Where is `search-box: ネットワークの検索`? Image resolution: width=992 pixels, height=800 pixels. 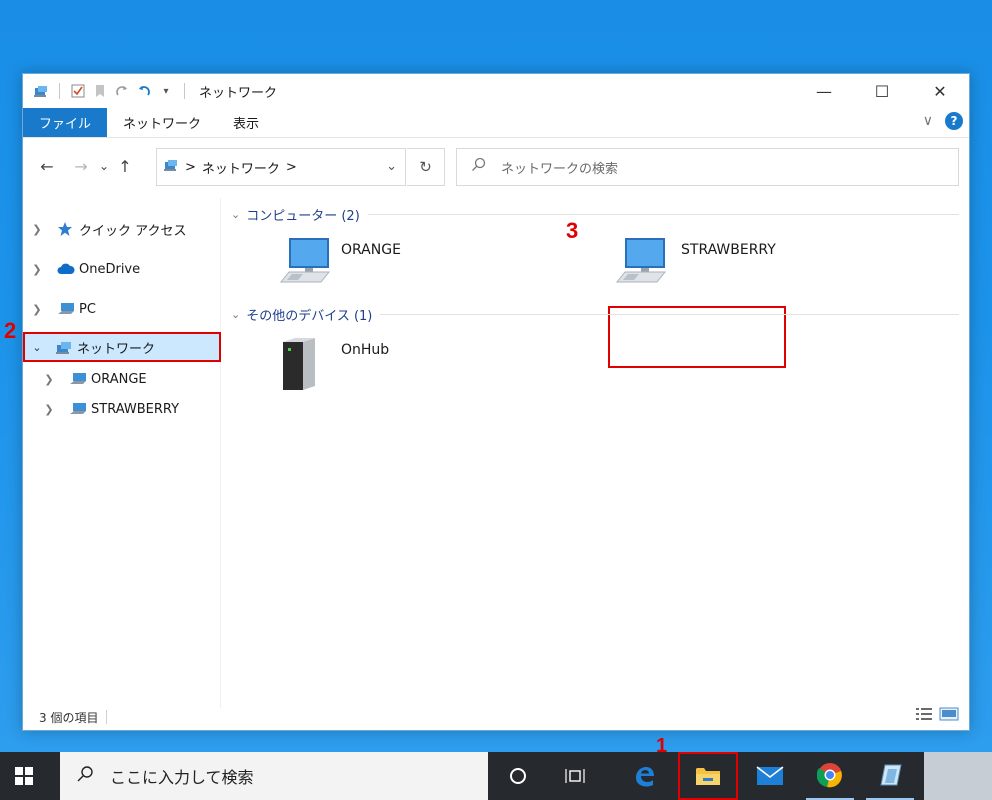
search-box: ネットワークの検索 is located at coordinates (707, 167).